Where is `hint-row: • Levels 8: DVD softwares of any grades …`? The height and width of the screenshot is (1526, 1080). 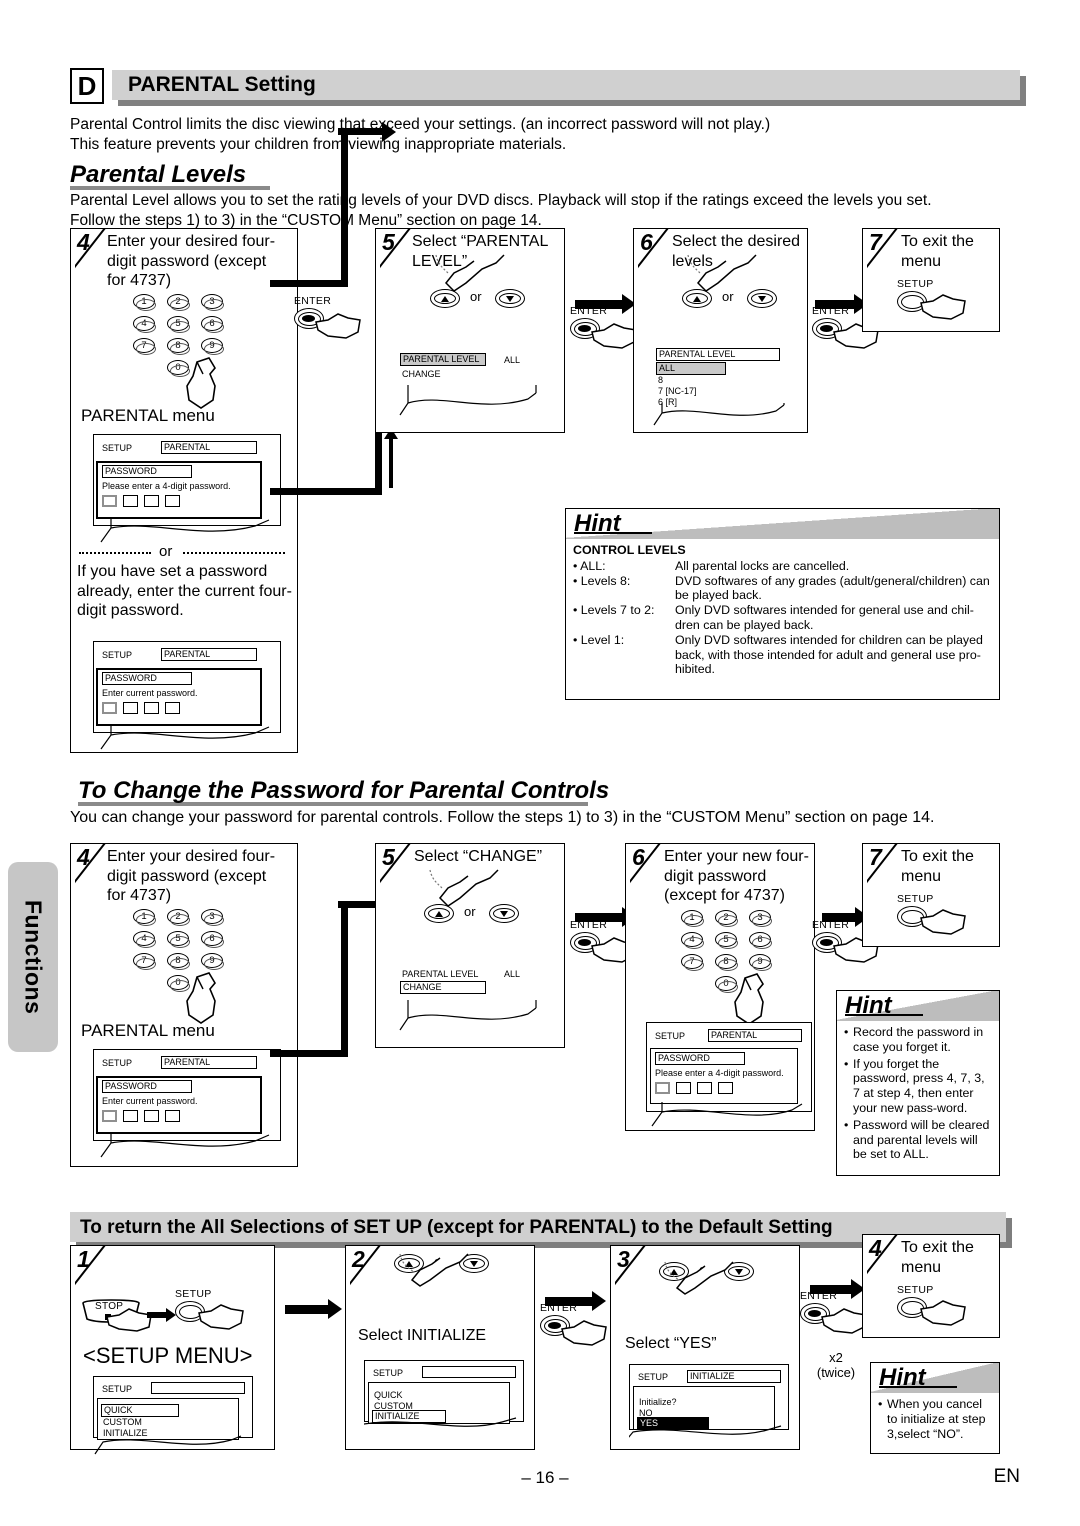 hint-row: • Levels 8: DVD softwares of any grades … is located at coordinates (782, 589).